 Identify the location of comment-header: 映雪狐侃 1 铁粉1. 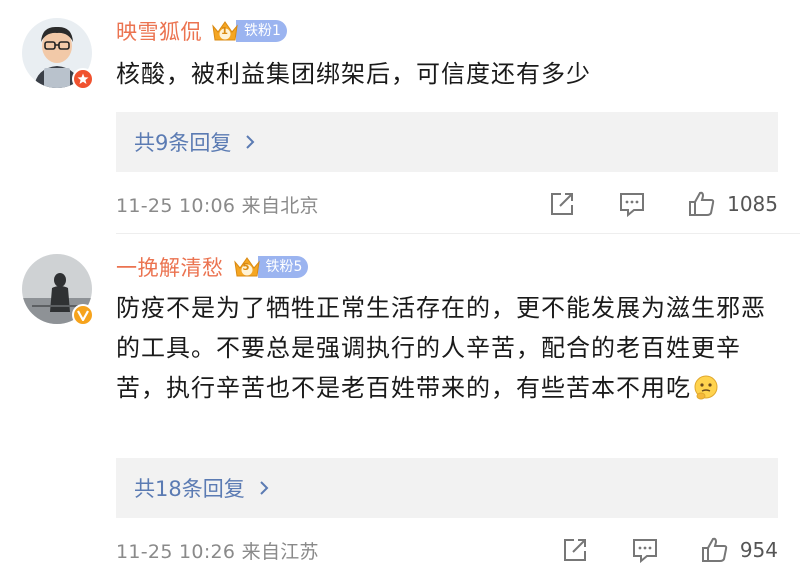
(201, 31).